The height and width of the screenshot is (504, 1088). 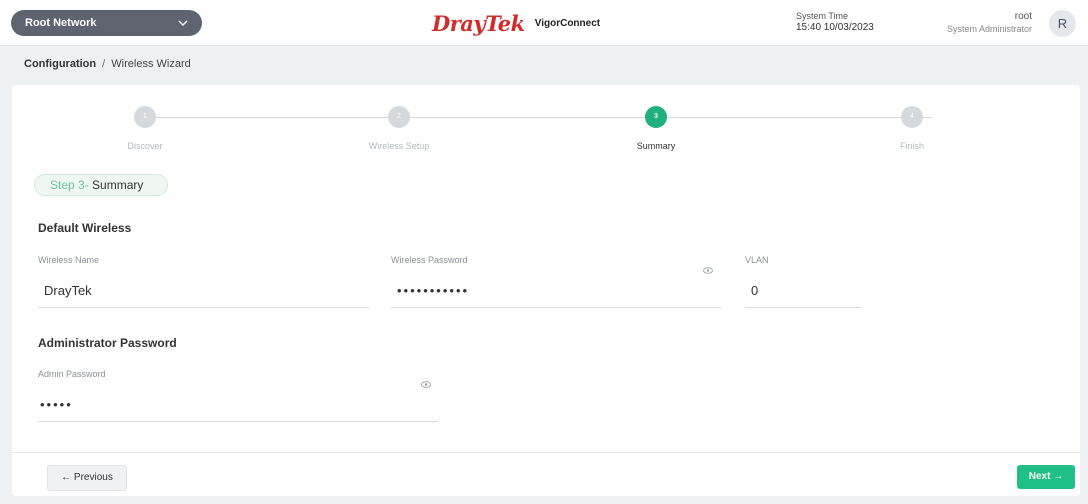 What do you see at coordinates (911, 146) in the screenshot?
I see `step-4-label: Finish` at bounding box center [911, 146].